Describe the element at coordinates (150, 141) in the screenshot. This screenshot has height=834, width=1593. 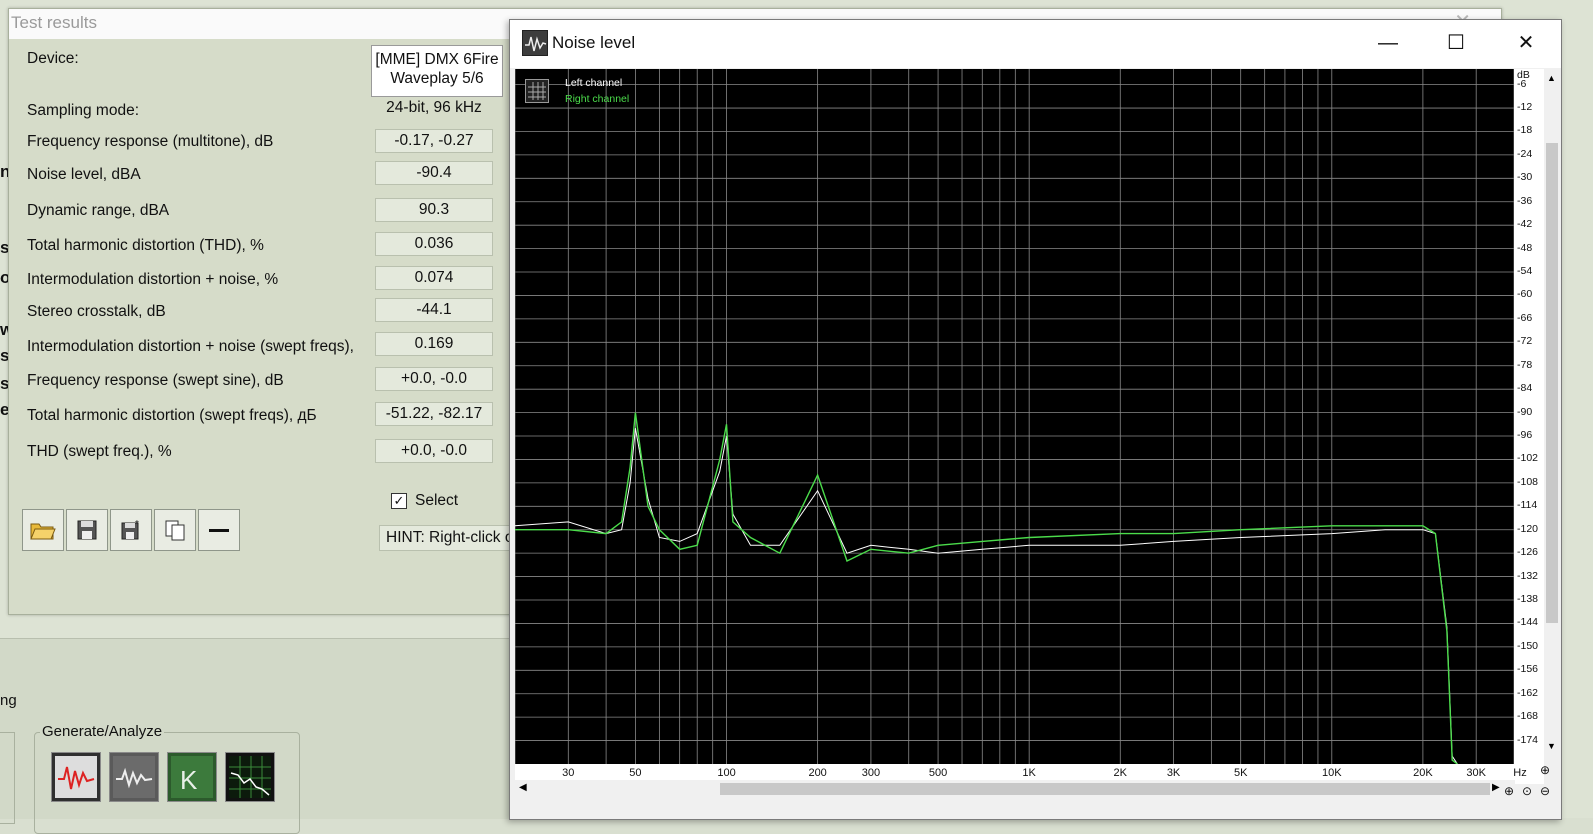
I see `result-label: Frequency response (multitone), dB` at that location.